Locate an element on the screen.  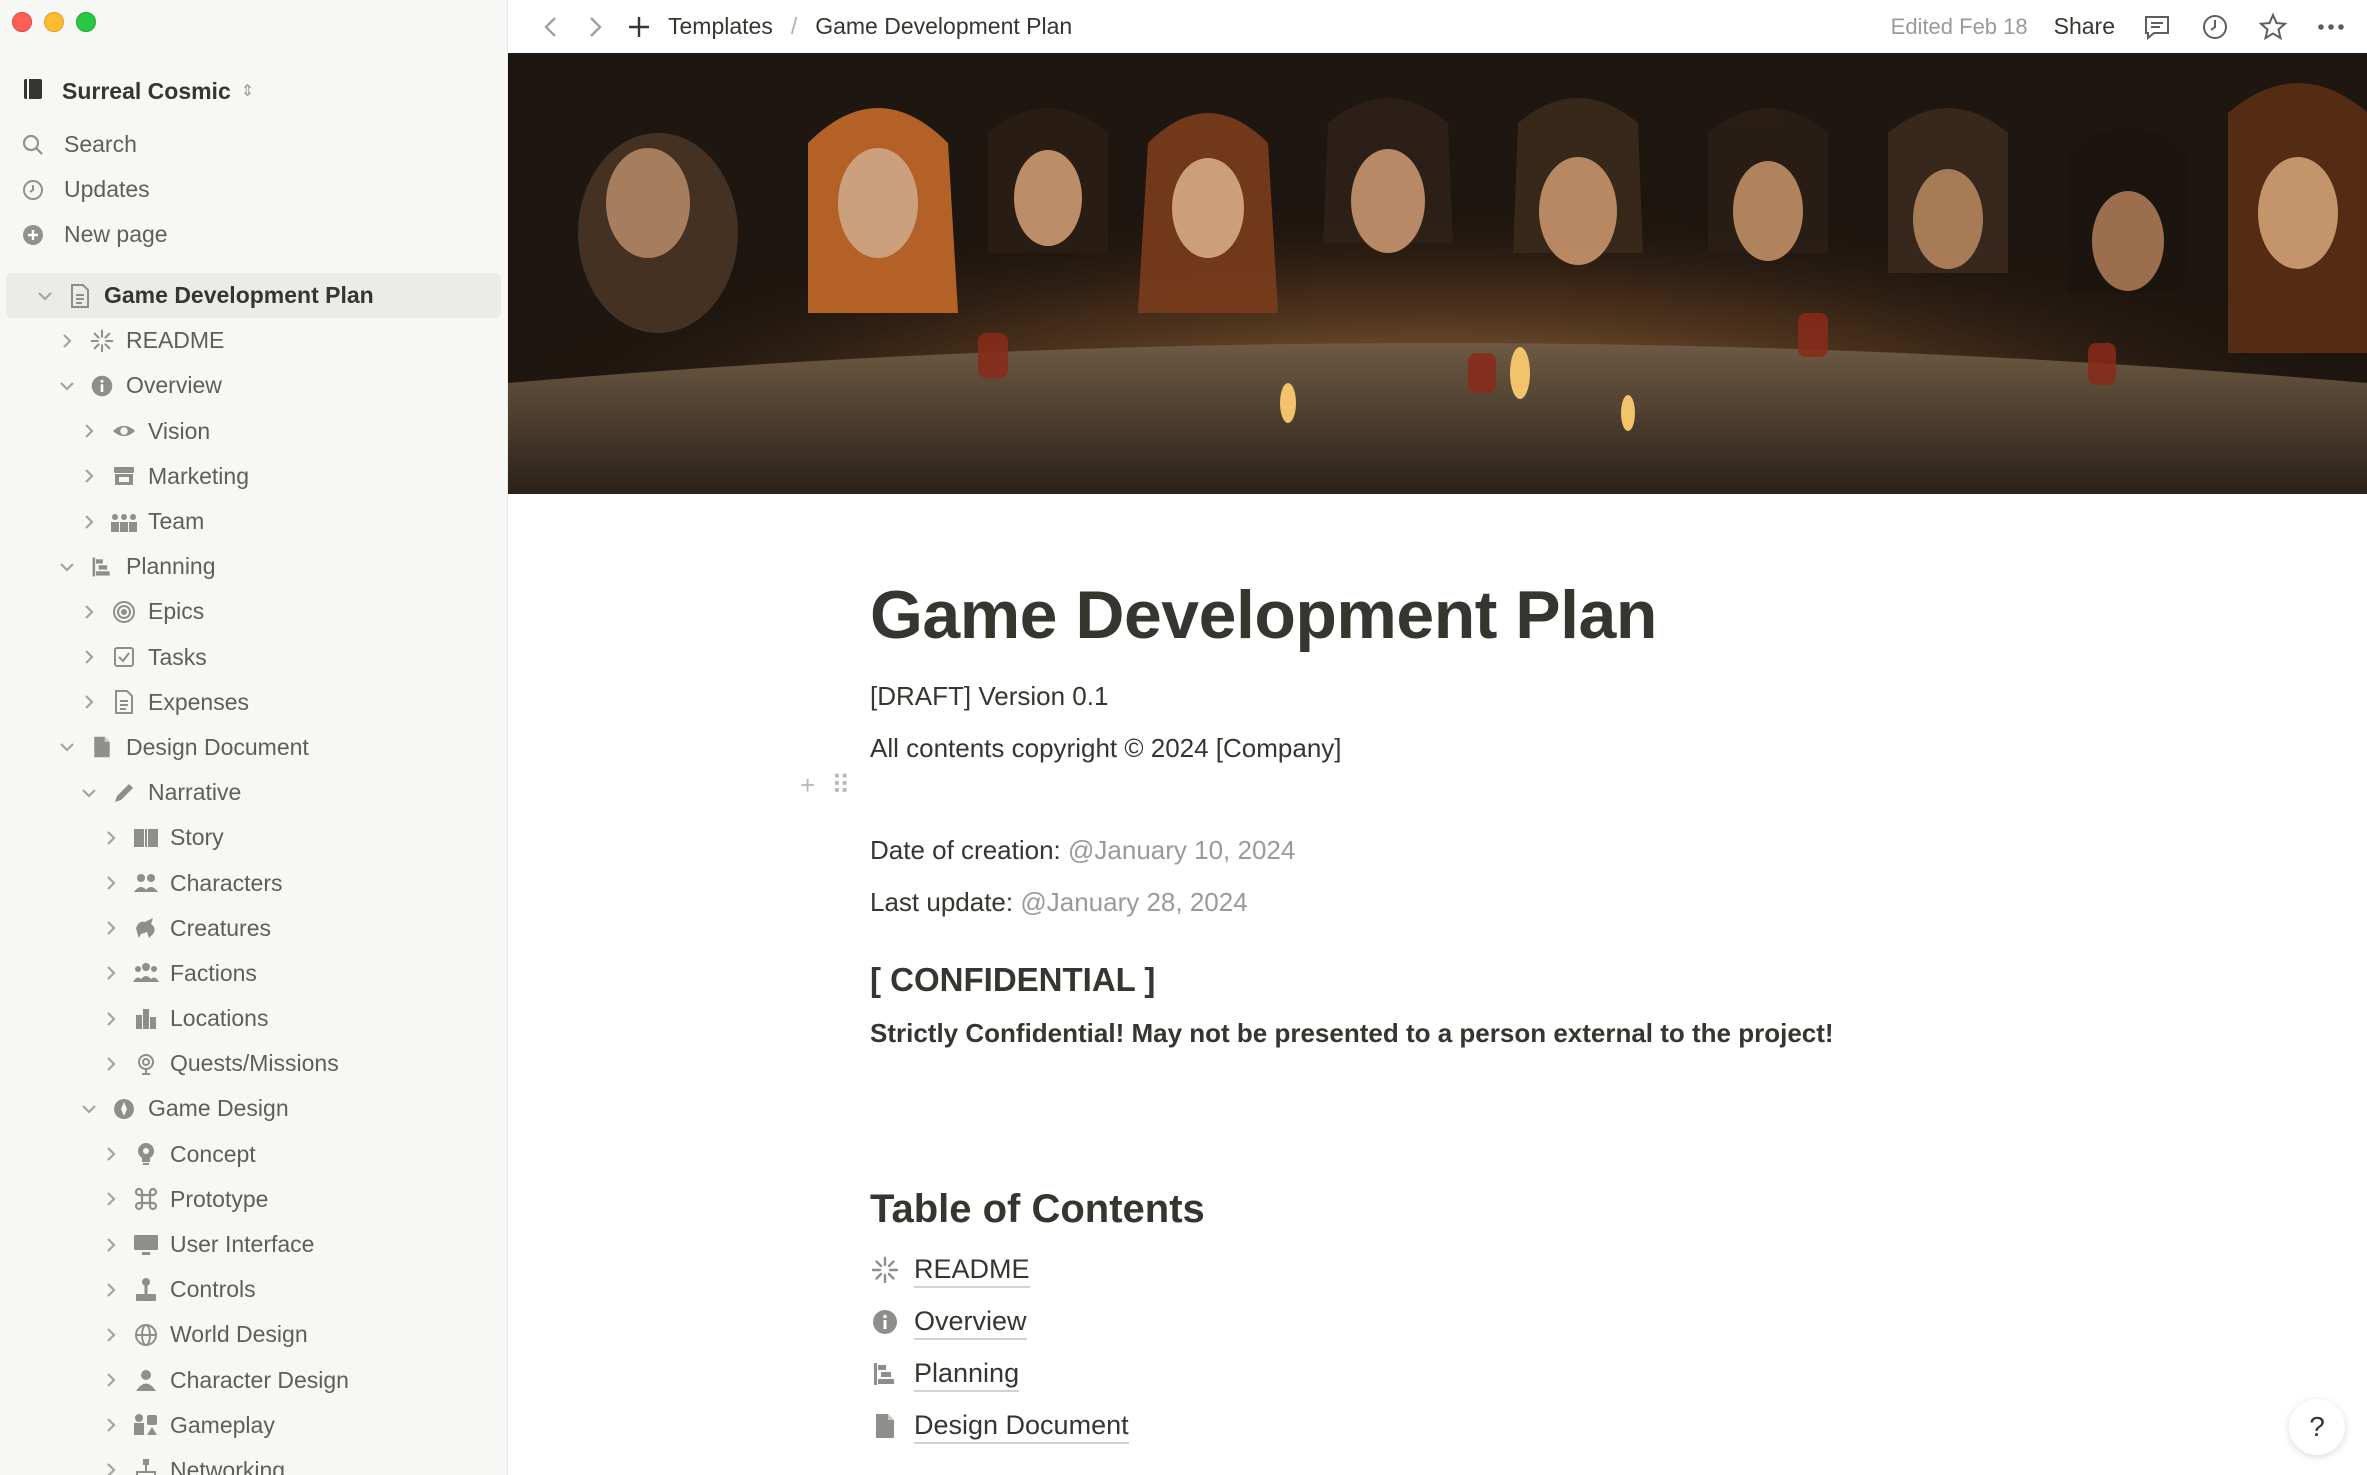
sidebar-page-marketing: Marketing is located at coordinates (253, 476).